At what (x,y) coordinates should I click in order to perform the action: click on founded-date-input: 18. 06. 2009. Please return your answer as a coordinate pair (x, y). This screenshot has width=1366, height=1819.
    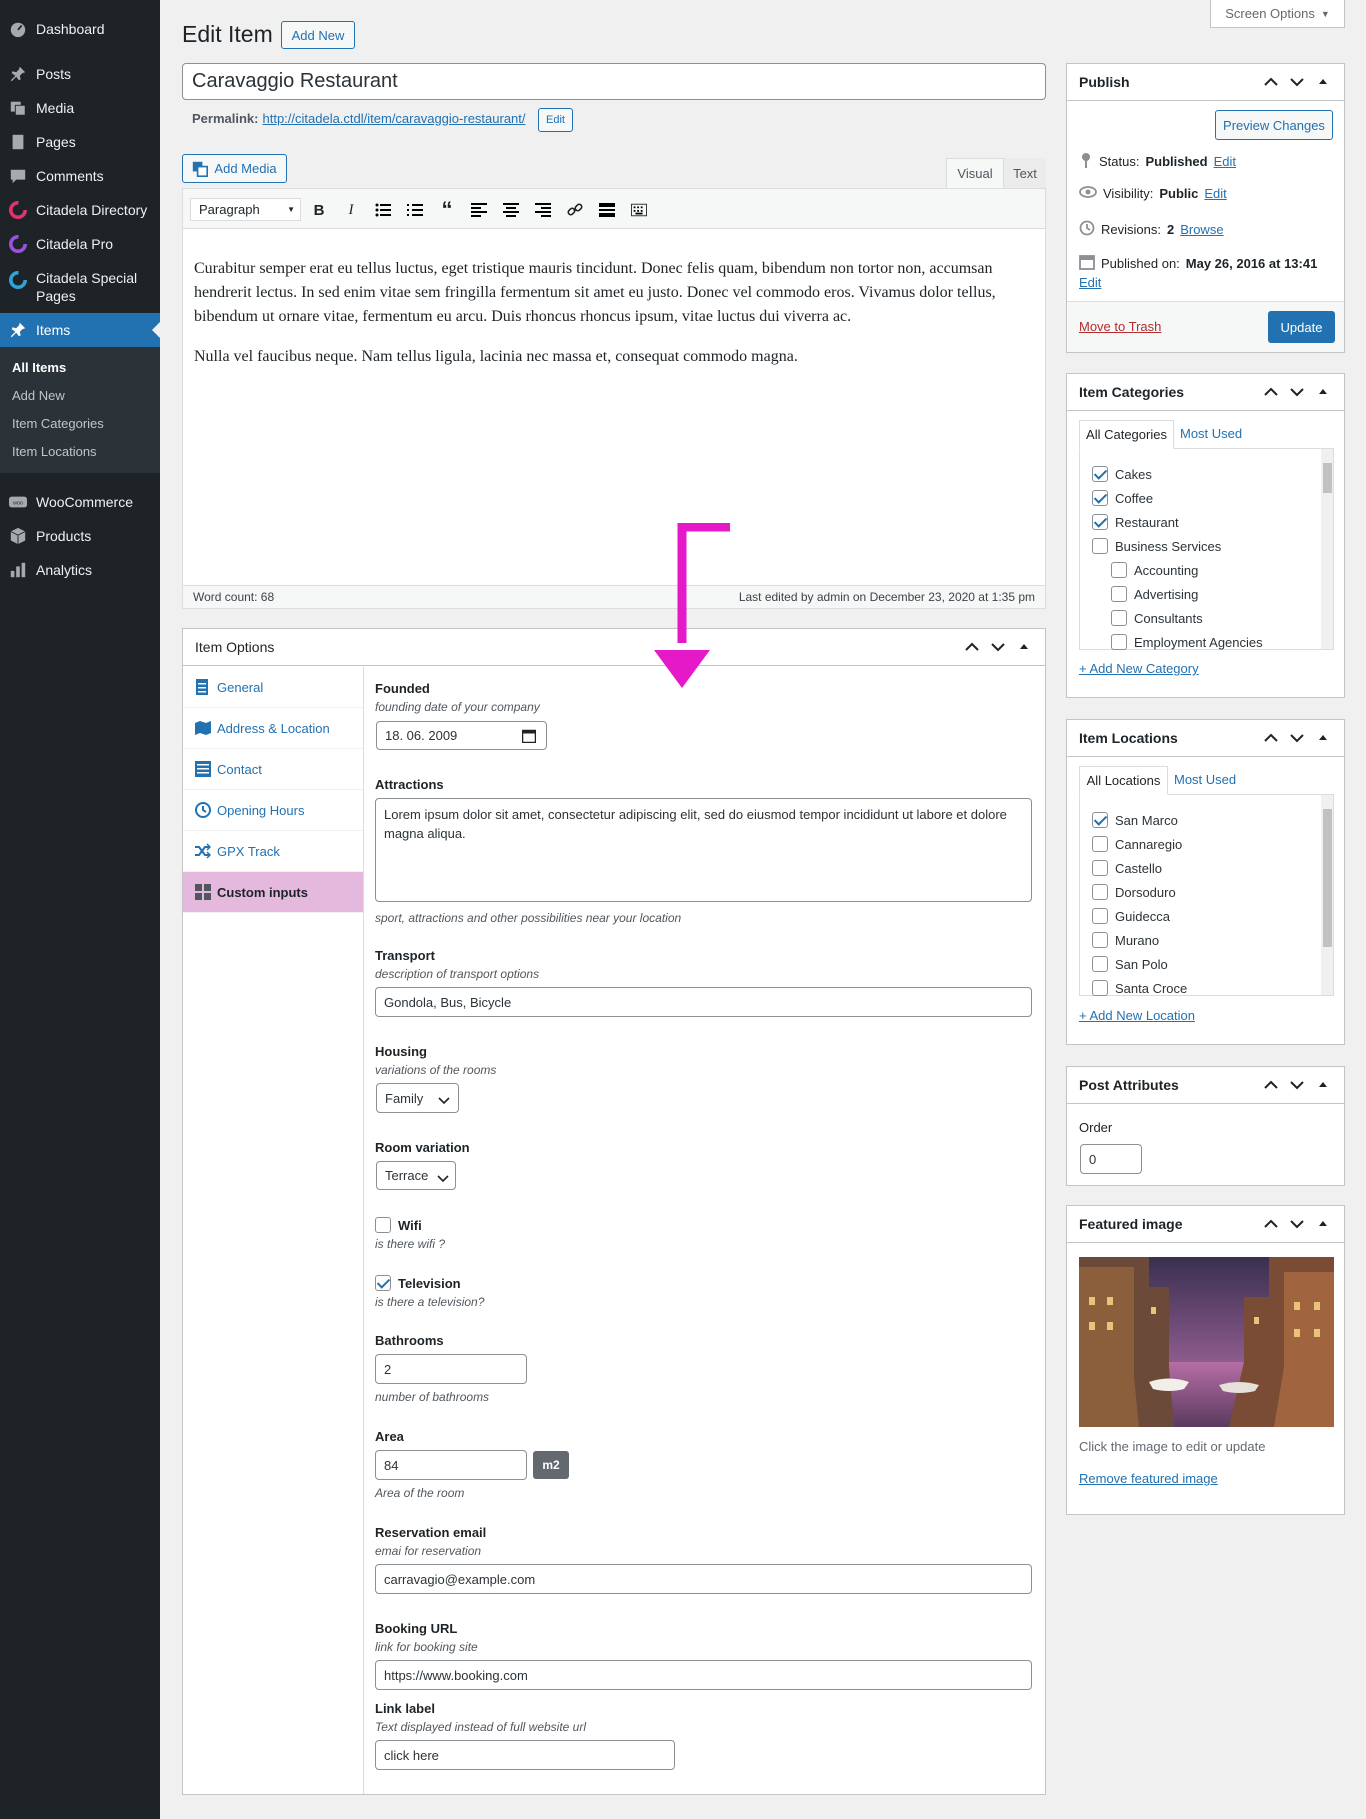
    Looking at the image, I should click on (461, 735).